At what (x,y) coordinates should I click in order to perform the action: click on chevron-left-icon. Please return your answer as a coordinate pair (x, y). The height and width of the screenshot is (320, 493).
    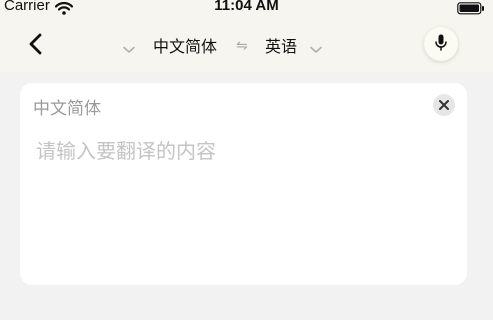
    Looking at the image, I should click on (35, 44).